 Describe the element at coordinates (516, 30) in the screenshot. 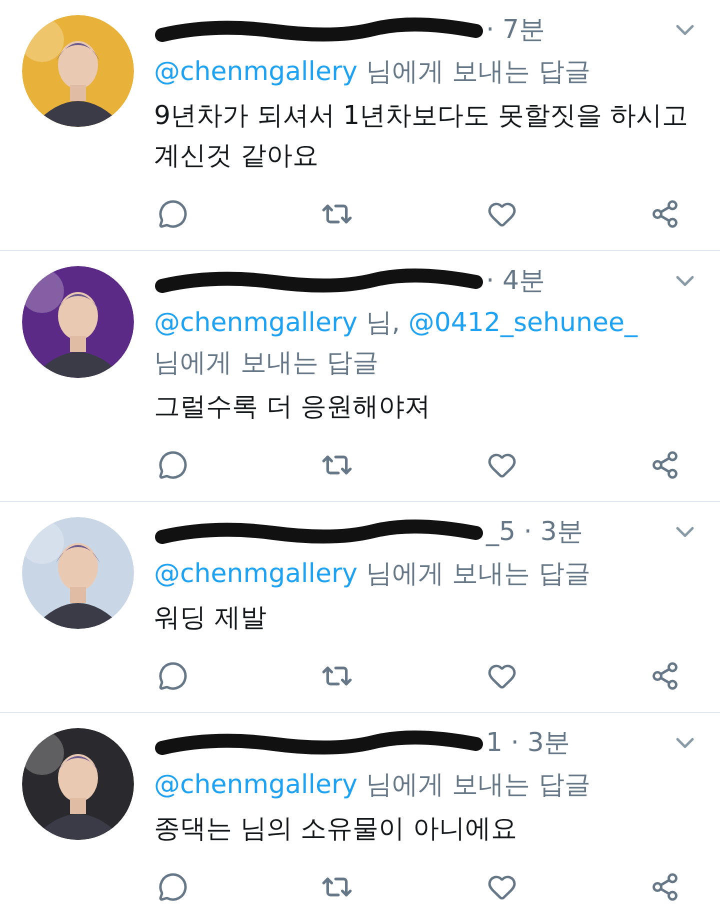

I see `tweet-meta: · 7분` at that location.